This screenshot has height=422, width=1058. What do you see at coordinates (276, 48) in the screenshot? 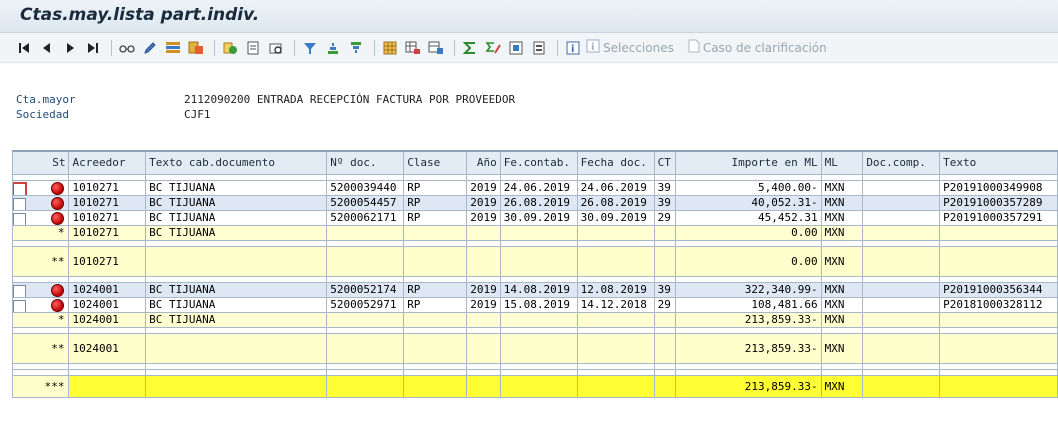
I see `overview-icon` at bounding box center [276, 48].